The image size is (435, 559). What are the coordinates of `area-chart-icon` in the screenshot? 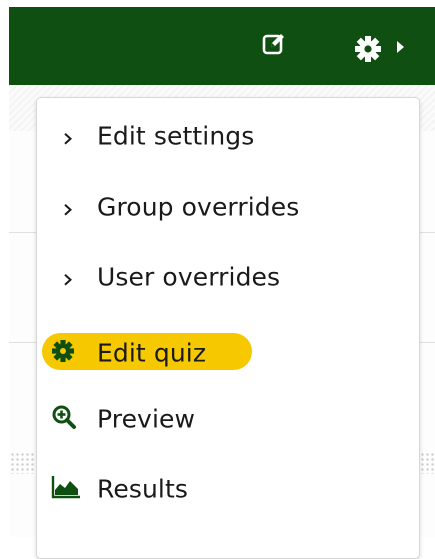 It's located at (66, 489).